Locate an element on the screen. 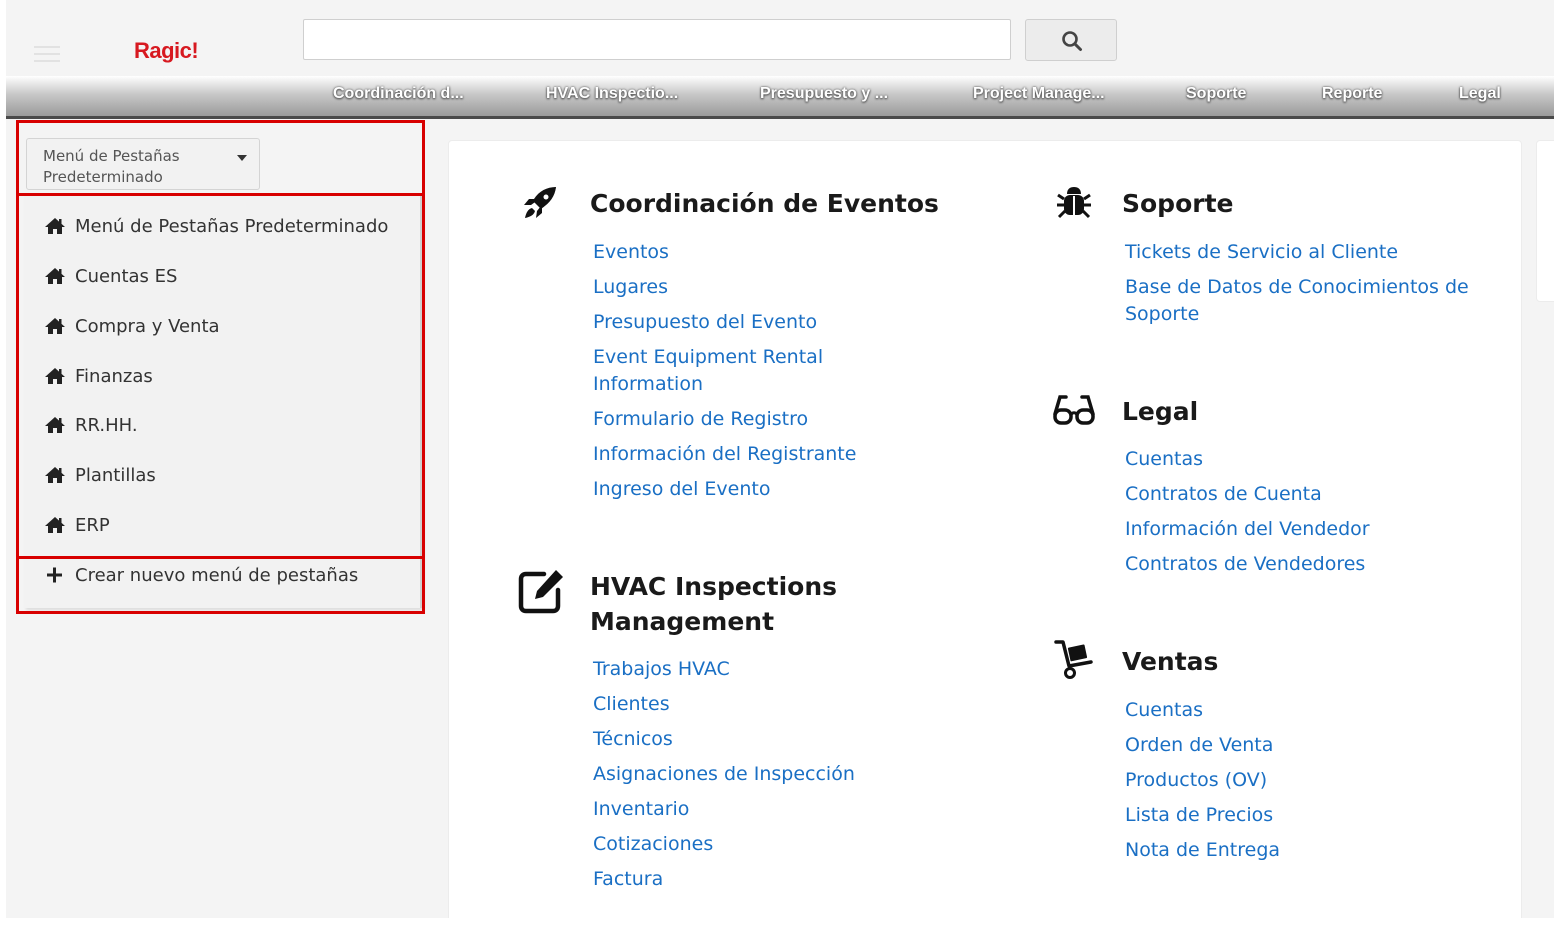  menu-item-finanzas: Finanzas is located at coordinates (98, 376).